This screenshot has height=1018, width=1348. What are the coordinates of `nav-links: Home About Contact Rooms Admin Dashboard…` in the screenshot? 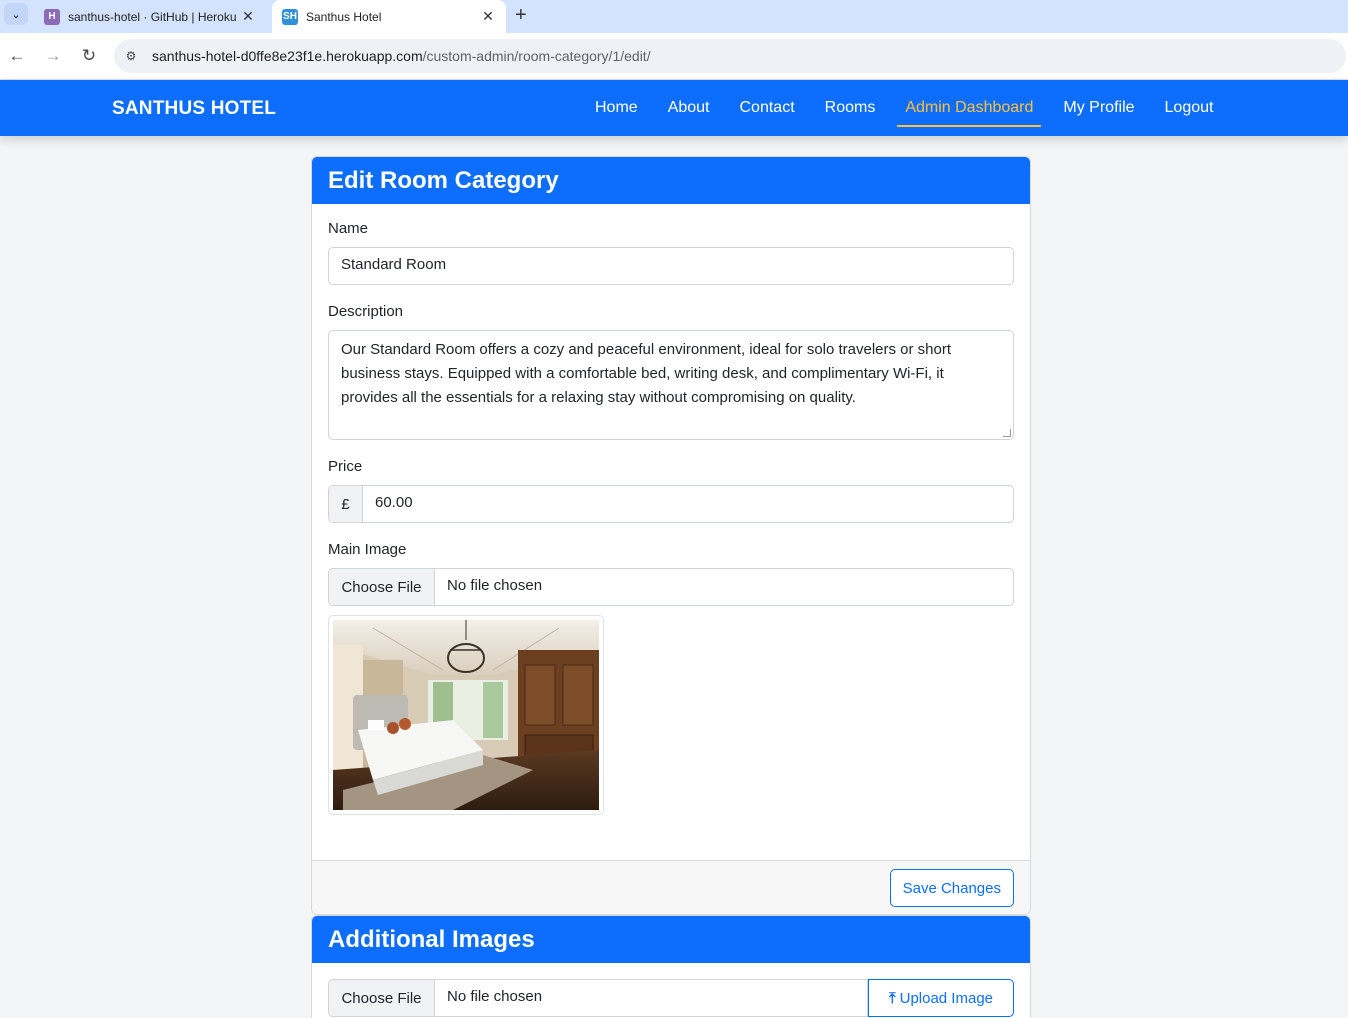 It's located at (904, 108).